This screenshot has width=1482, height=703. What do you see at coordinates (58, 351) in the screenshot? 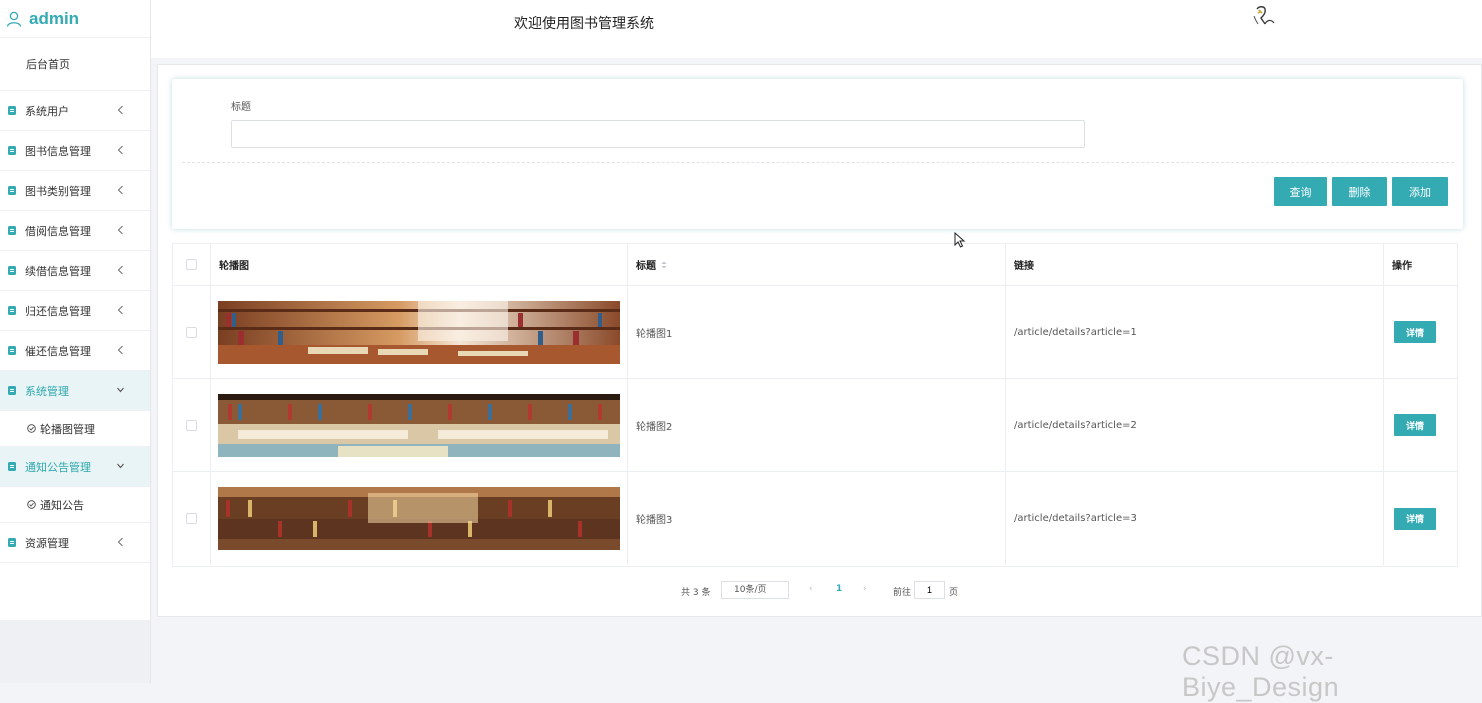
I see `sidebar-item-label: 催还信息管理` at bounding box center [58, 351].